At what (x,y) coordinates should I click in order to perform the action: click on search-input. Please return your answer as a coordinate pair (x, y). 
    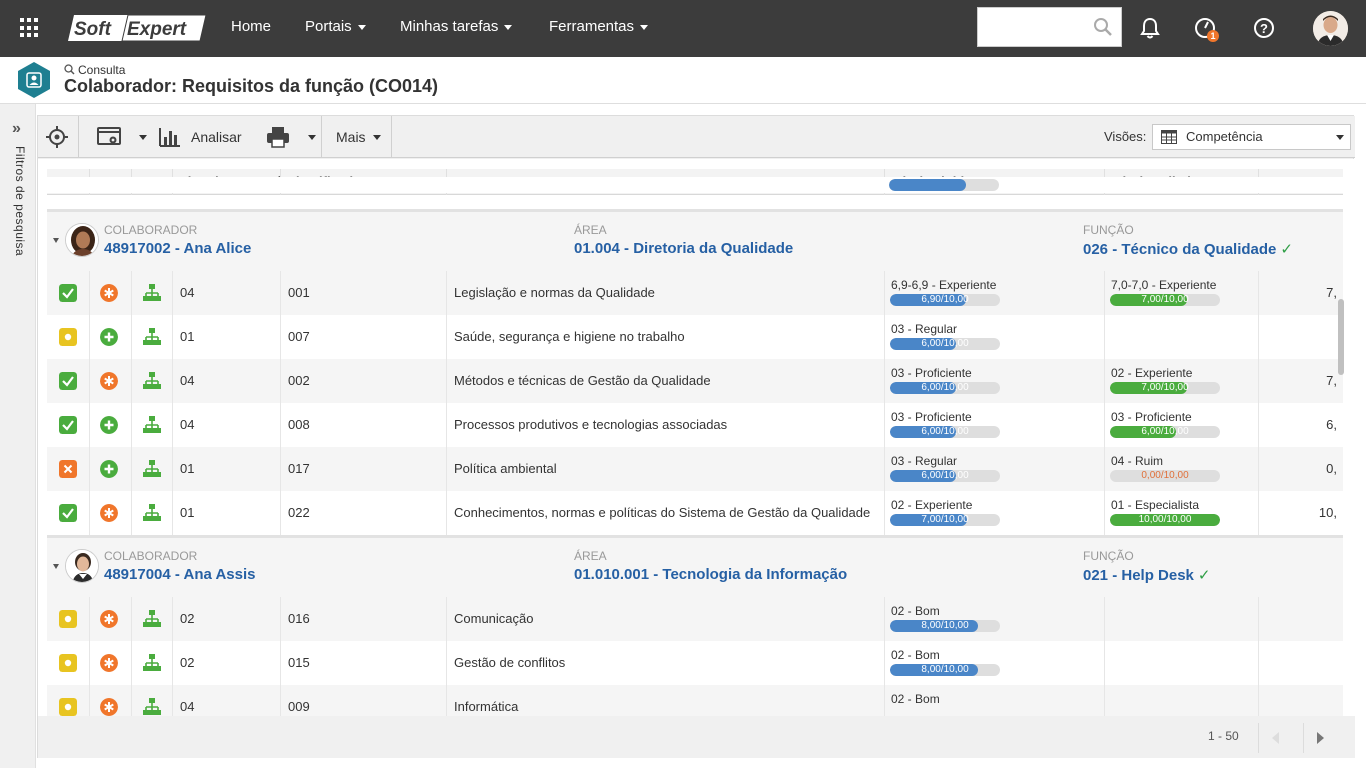
    Looking at the image, I should click on (1033, 27).